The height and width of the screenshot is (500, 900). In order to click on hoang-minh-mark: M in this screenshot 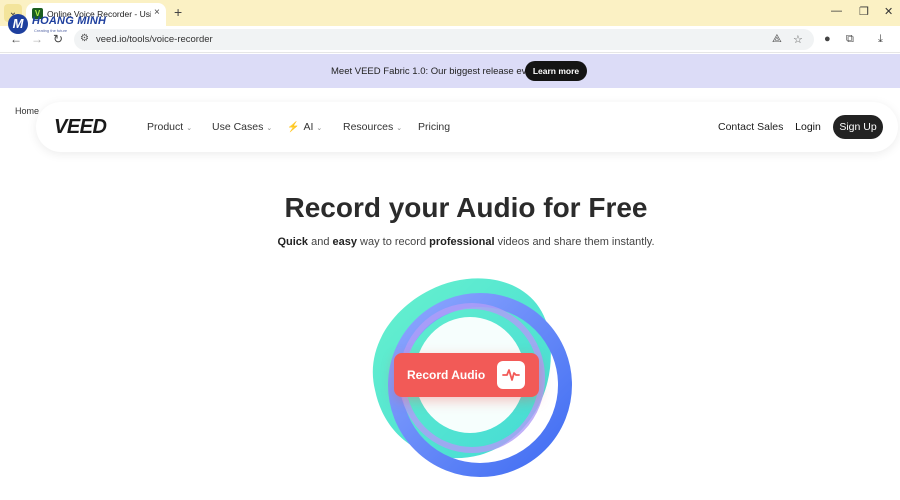, I will do `click(18, 24)`.